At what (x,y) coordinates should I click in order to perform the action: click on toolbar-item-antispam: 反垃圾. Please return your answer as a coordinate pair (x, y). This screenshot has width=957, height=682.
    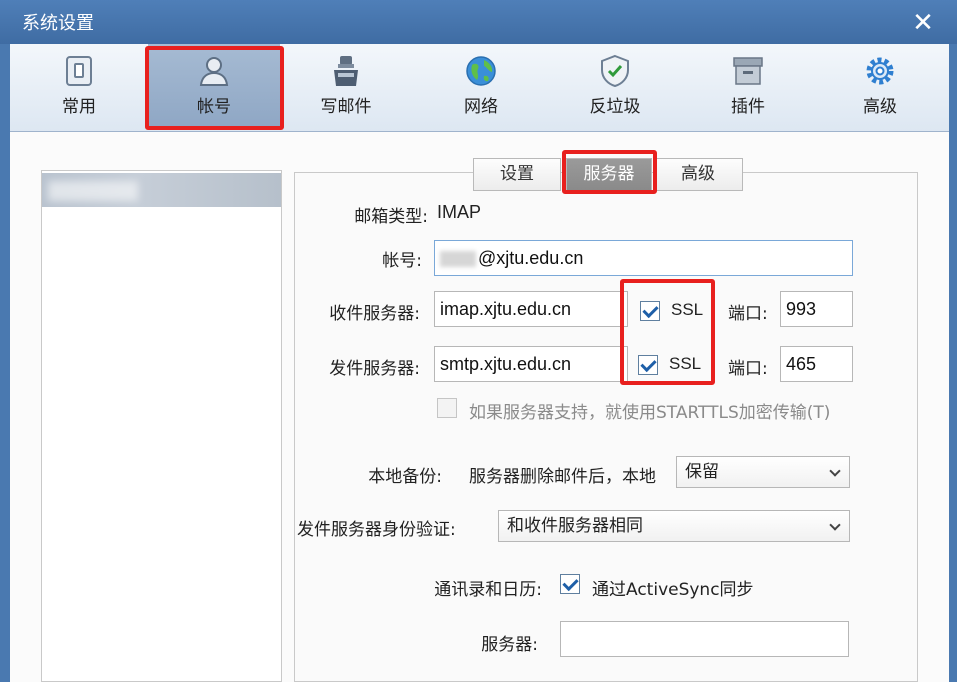
    Looking at the image, I should click on (615, 87).